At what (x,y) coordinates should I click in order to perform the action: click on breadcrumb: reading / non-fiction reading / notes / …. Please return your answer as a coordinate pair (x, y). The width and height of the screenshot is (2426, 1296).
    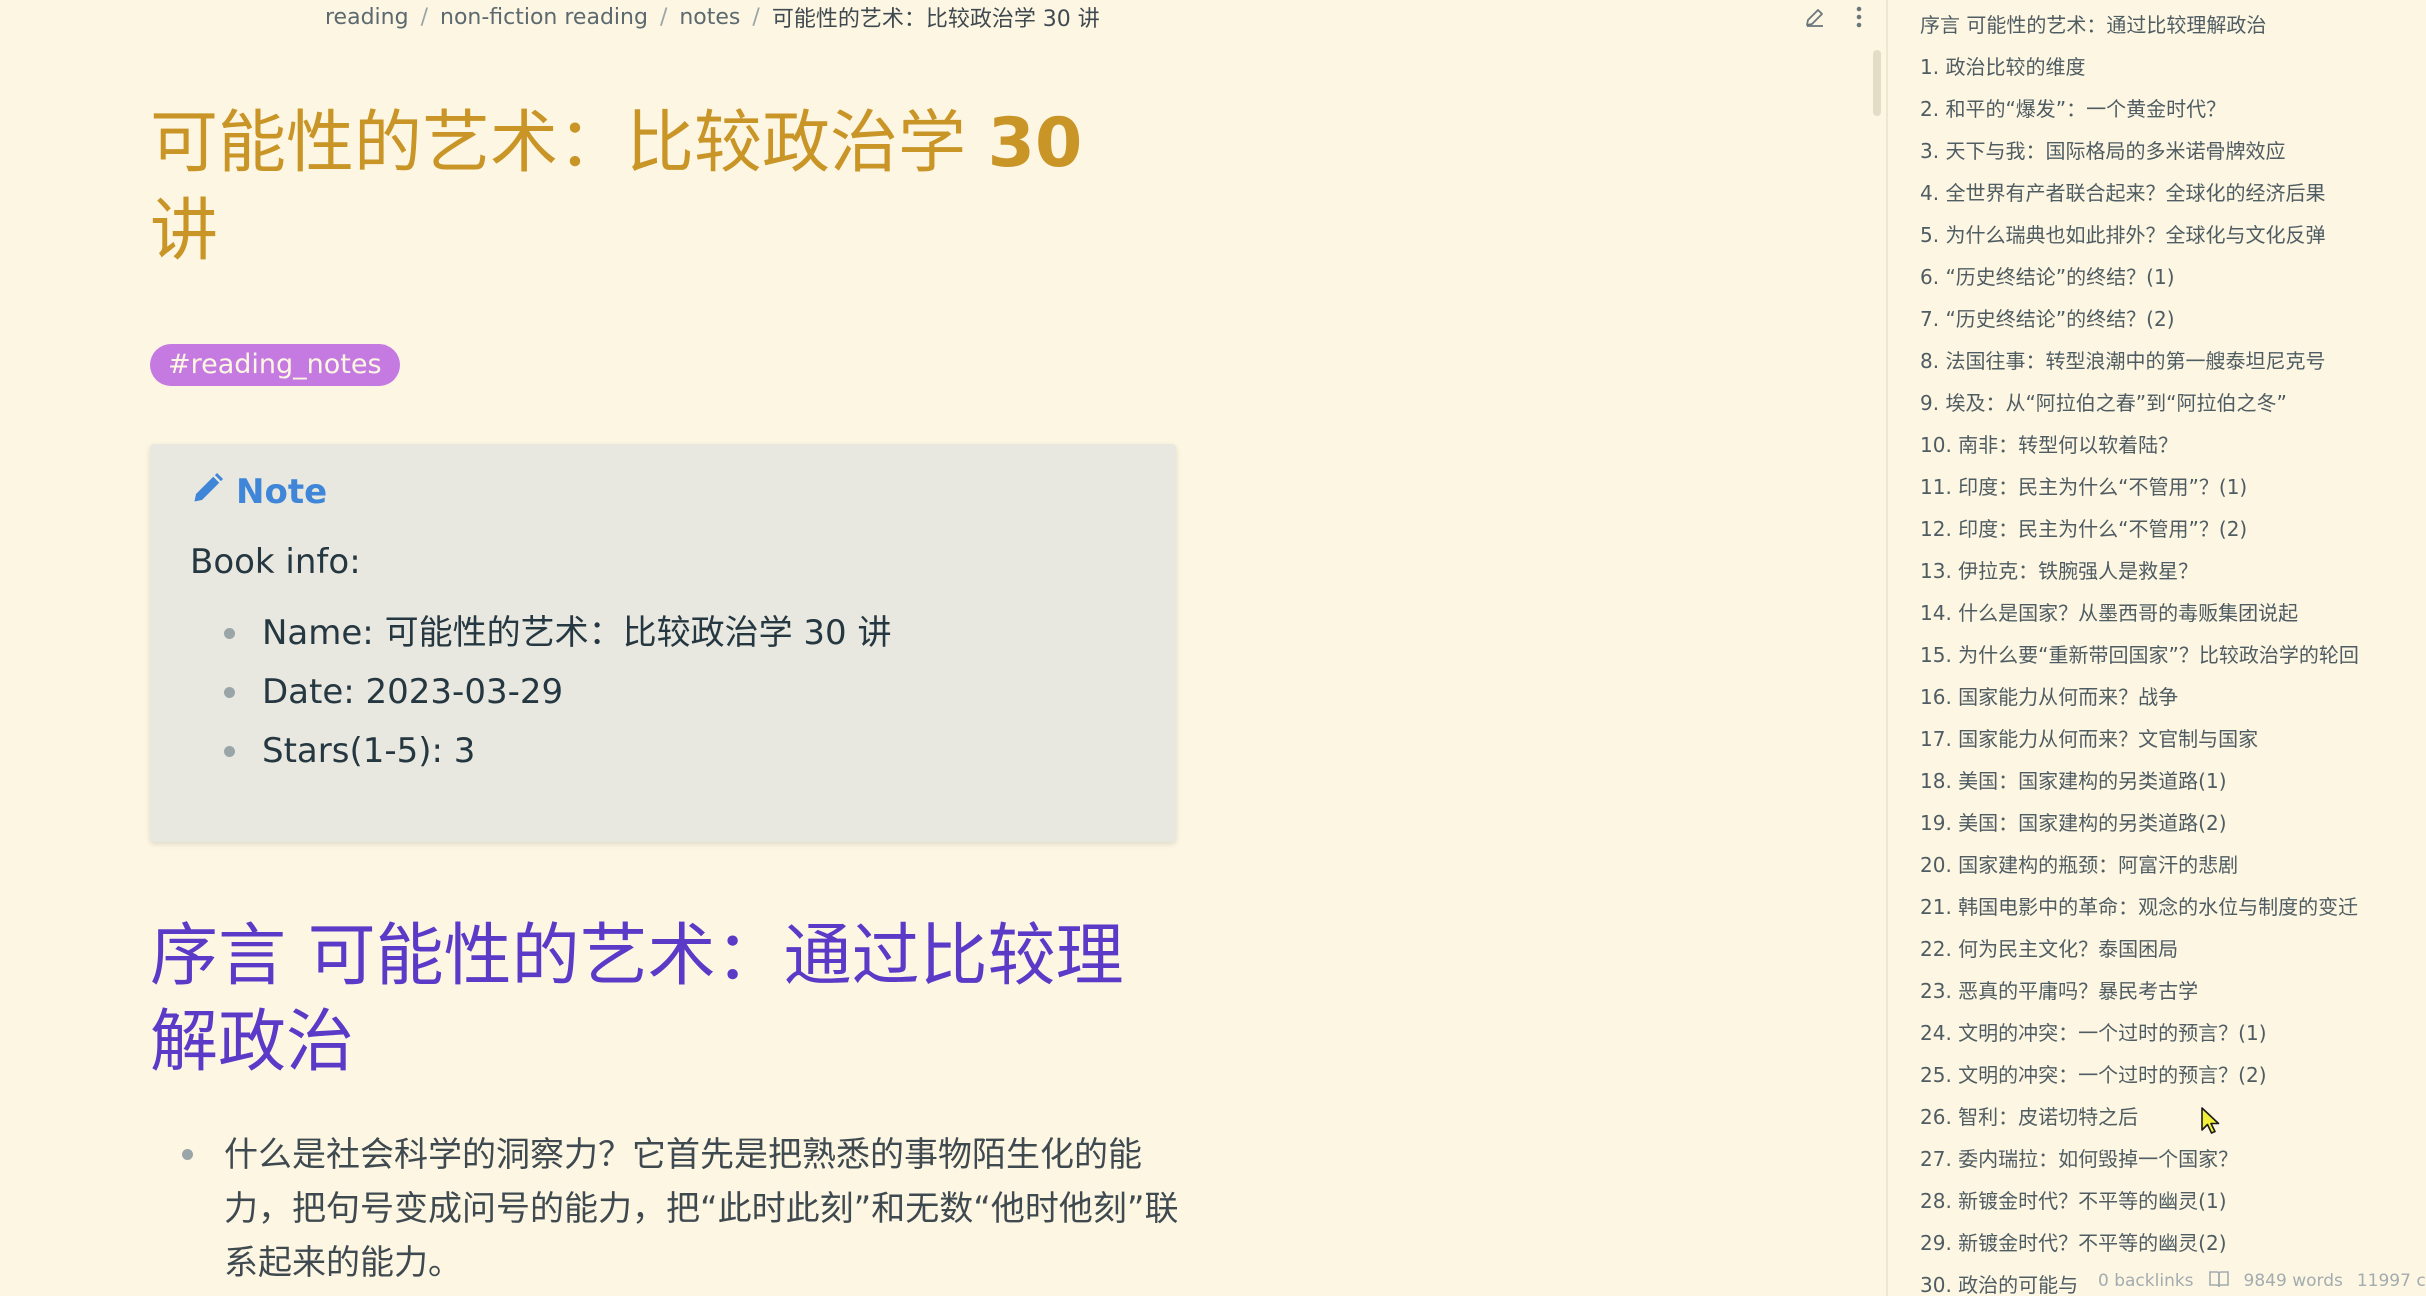
    Looking at the image, I should click on (712, 17).